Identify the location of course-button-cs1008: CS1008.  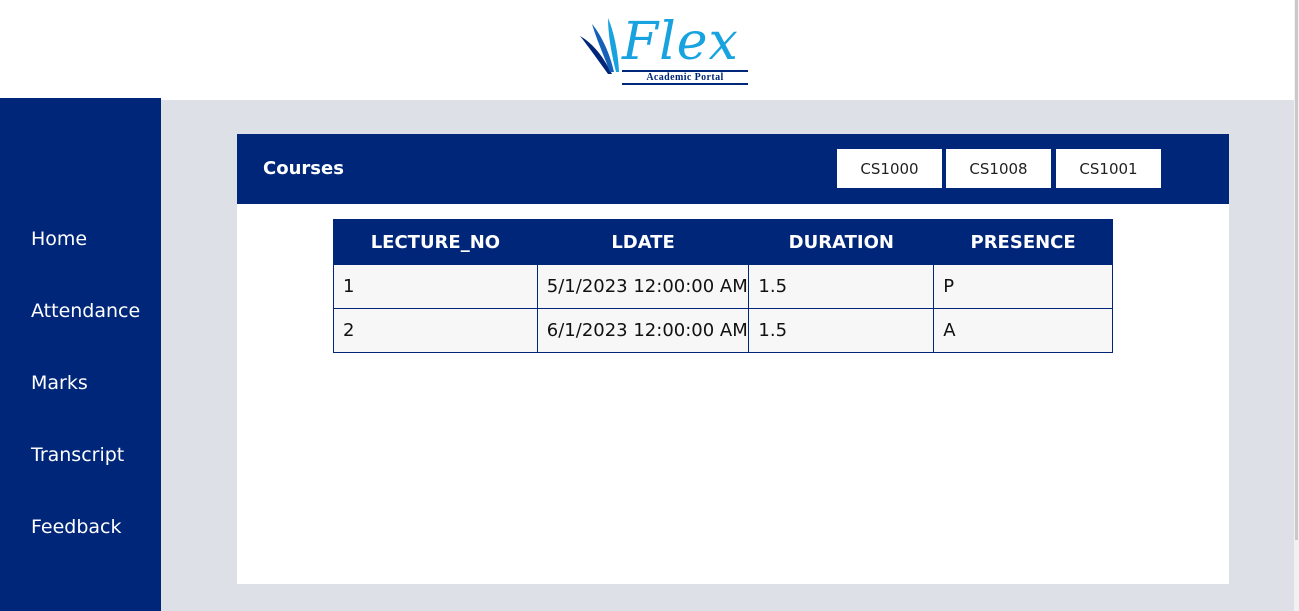
(998, 168).